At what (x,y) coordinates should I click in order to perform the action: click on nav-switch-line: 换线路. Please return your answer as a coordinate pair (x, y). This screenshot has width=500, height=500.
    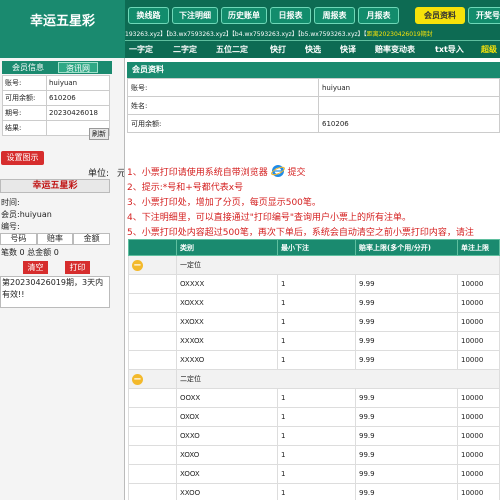
    Looking at the image, I should click on (148, 15).